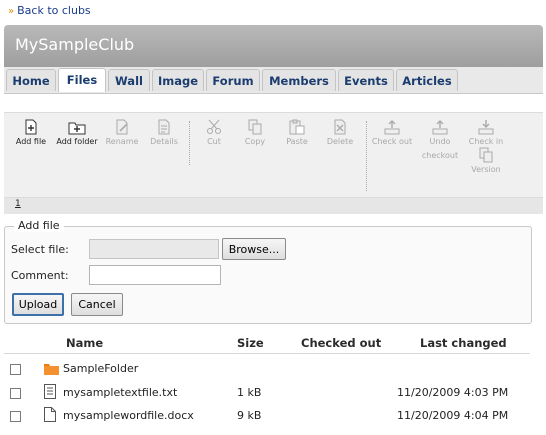 This screenshot has width=546, height=435. I want to click on rename-button: Rename, so click(122, 131).